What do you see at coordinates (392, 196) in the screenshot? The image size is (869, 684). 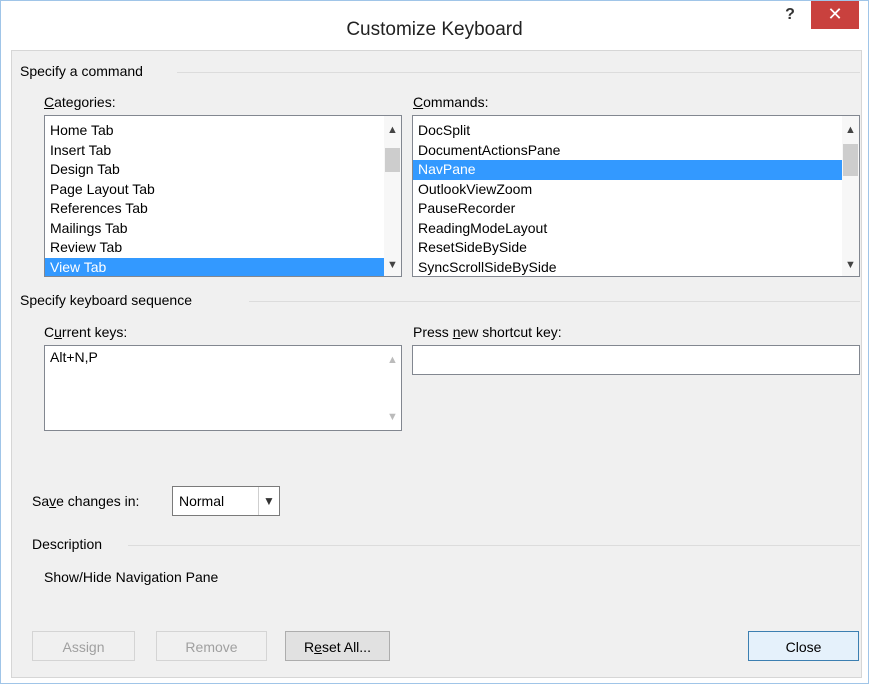 I see `categories-scrollbar: ▲ ▼` at bounding box center [392, 196].